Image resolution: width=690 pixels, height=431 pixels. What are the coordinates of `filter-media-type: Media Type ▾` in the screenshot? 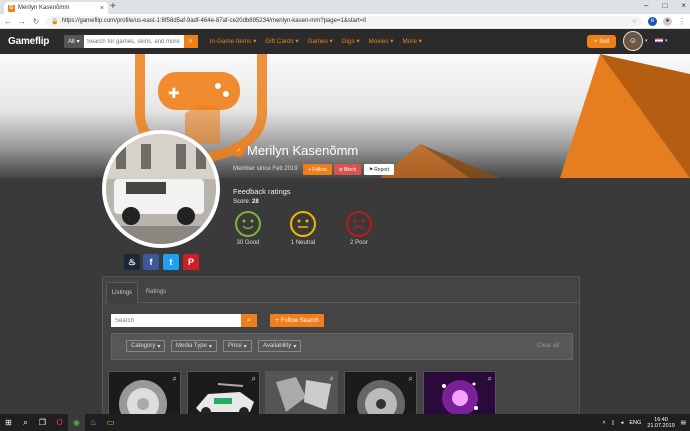 It's located at (194, 346).